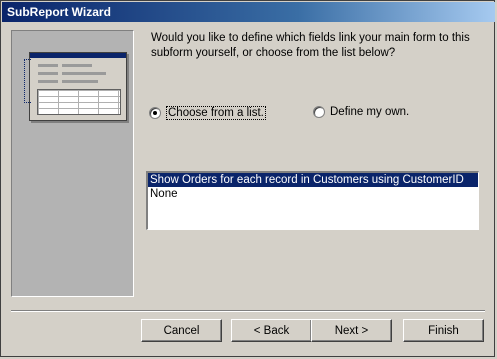 The width and height of the screenshot is (497, 359). I want to click on finish-button: Finish, so click(443, 330).